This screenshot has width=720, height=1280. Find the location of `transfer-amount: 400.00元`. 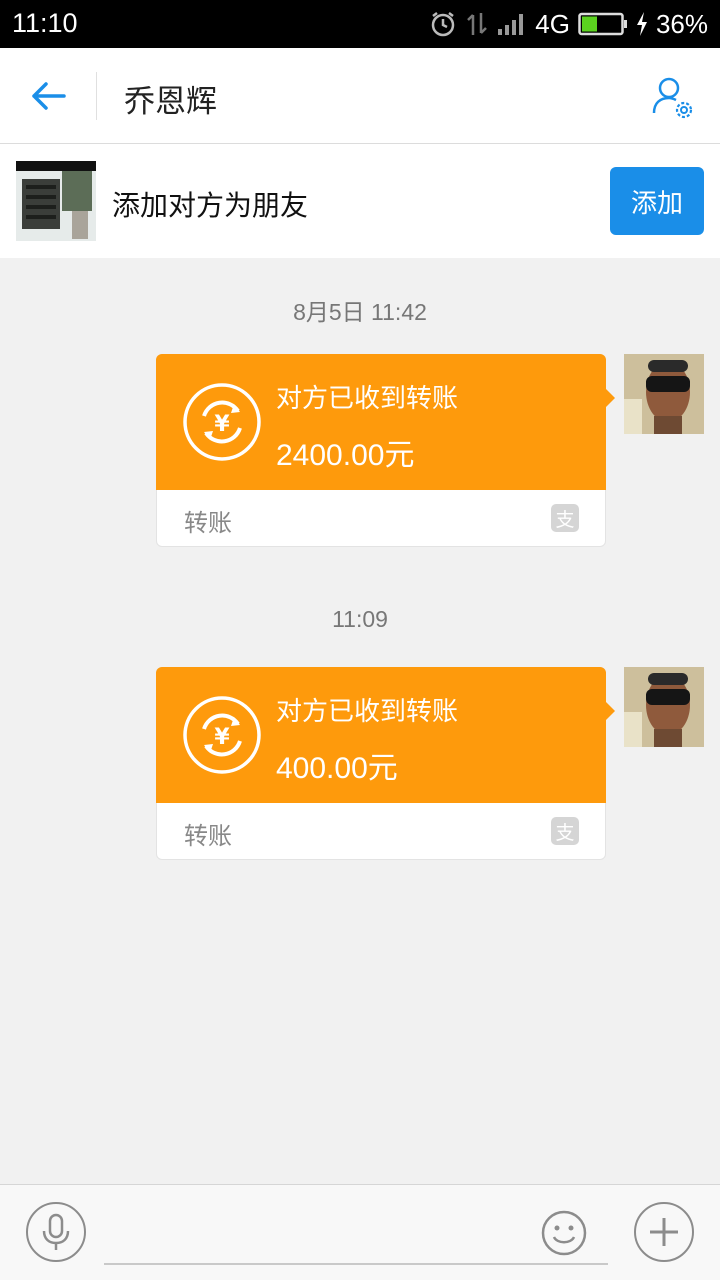

transfer-amount: 400.00元 is located at coordinates (337, 768).